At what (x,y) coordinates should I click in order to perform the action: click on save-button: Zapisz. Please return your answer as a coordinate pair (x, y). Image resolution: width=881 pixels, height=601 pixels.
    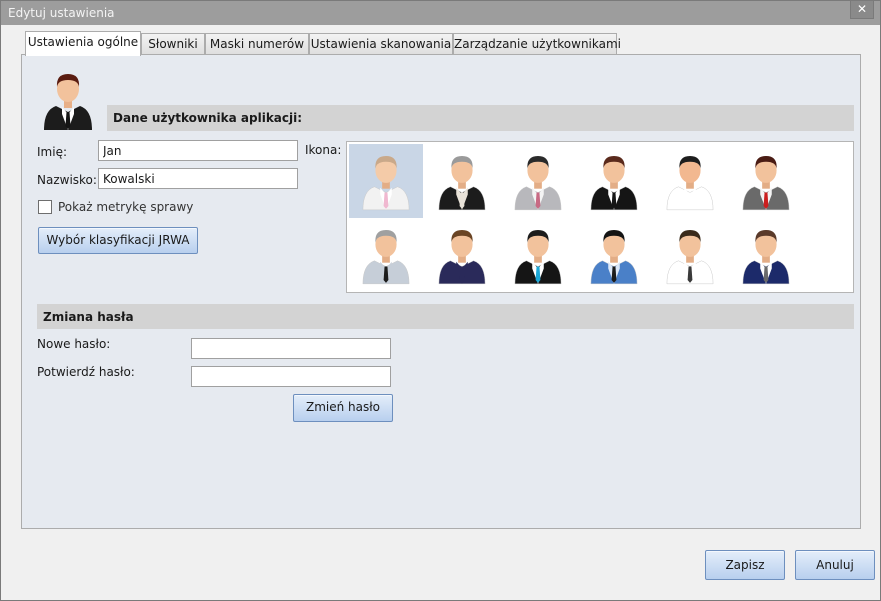
    Looking at the image, I should click on (745, 565).